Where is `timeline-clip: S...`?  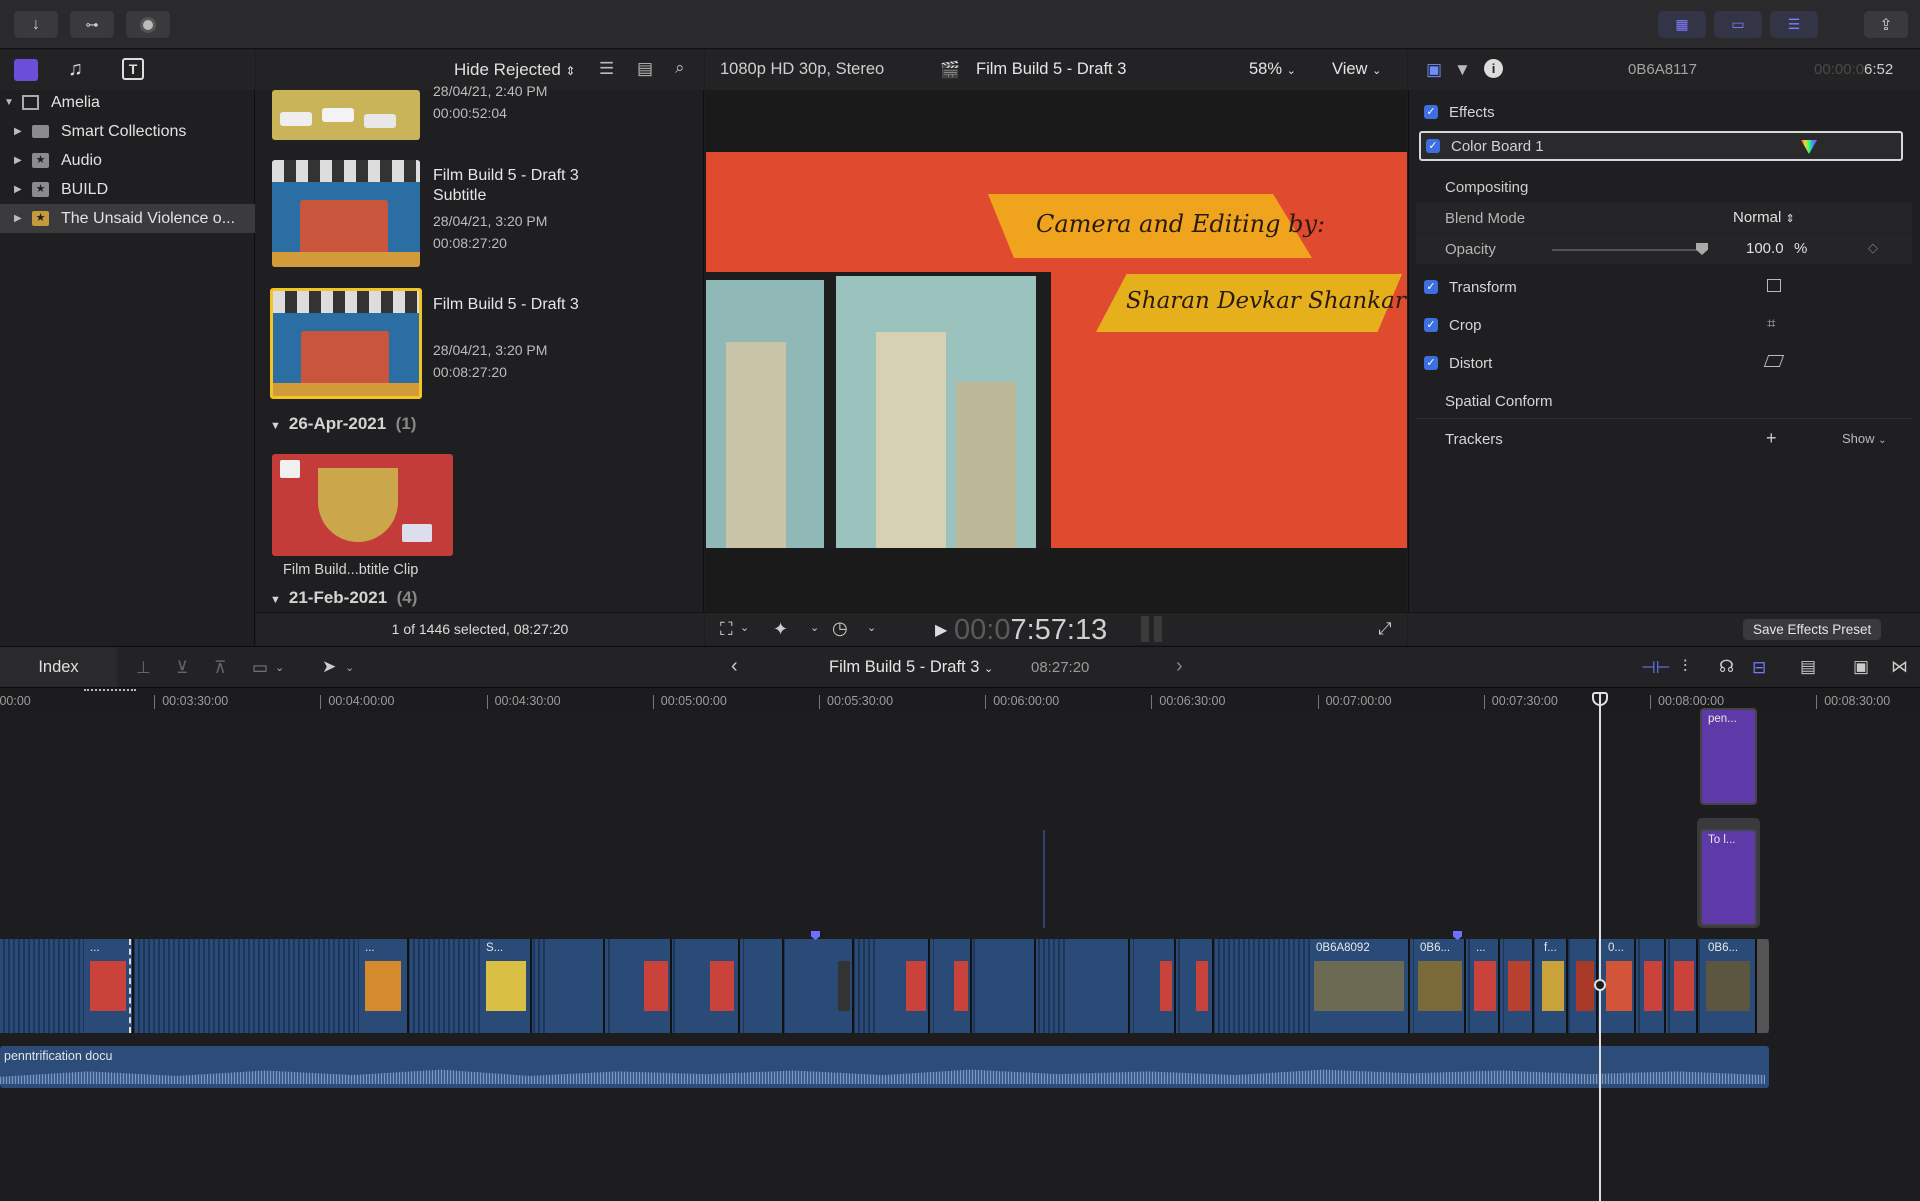 timeline-clip: S... is located at coordinates (506, 986).